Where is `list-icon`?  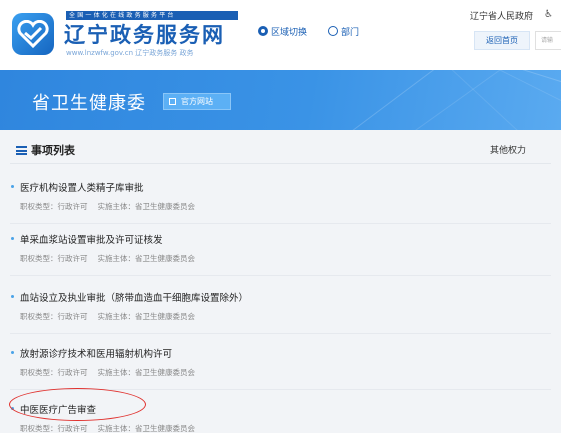
list-icon is located at coordinates (21, 150).